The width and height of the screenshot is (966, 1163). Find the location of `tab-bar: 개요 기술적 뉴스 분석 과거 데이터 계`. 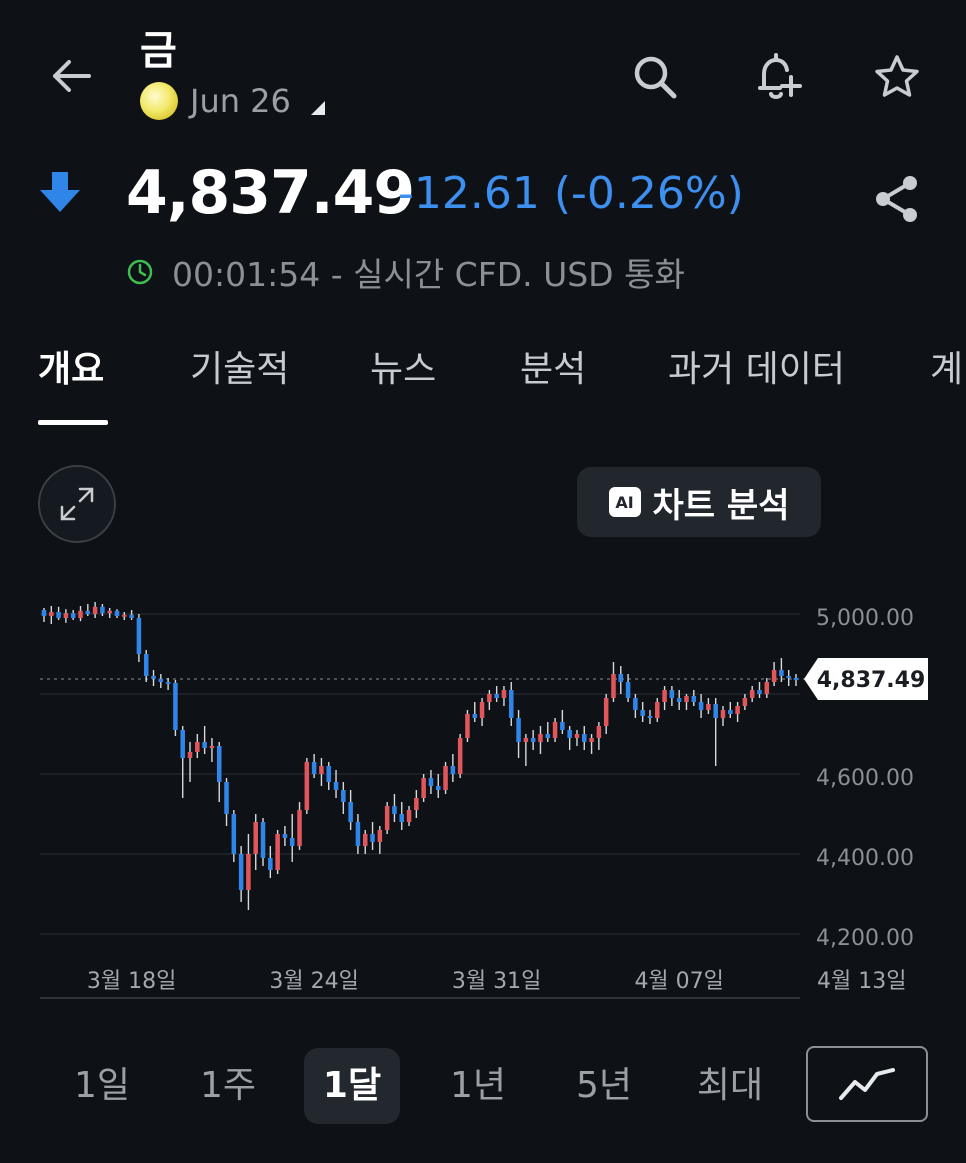

tab-bar: 개요 기술적 뉴스 분석 과거 데이터 계 is located at coordinates (483, 380).